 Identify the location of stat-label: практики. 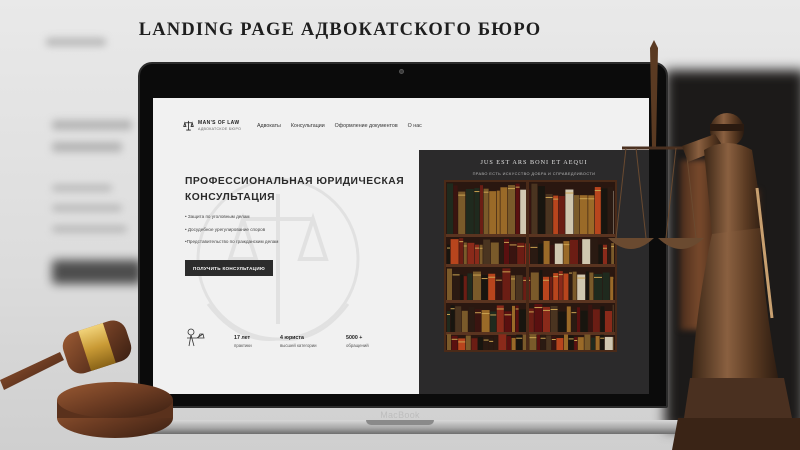
(243, 345).